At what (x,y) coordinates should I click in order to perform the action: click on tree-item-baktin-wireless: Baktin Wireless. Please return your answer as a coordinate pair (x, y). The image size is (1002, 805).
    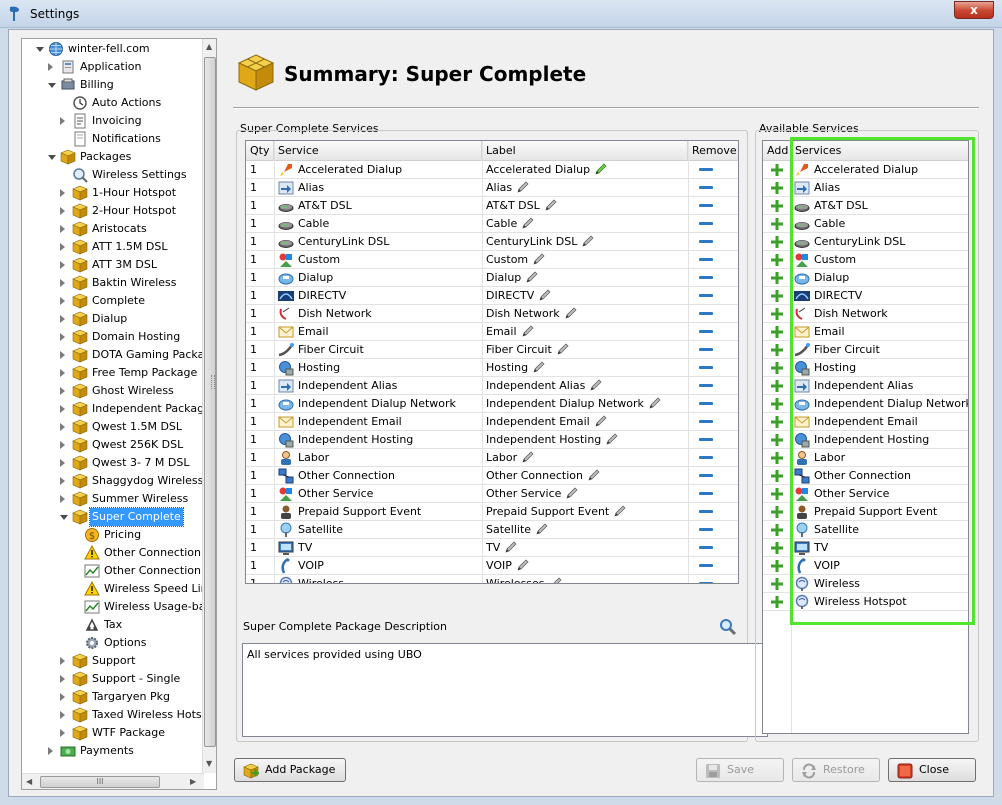
    Looking at the image, I should click on (113, 283).